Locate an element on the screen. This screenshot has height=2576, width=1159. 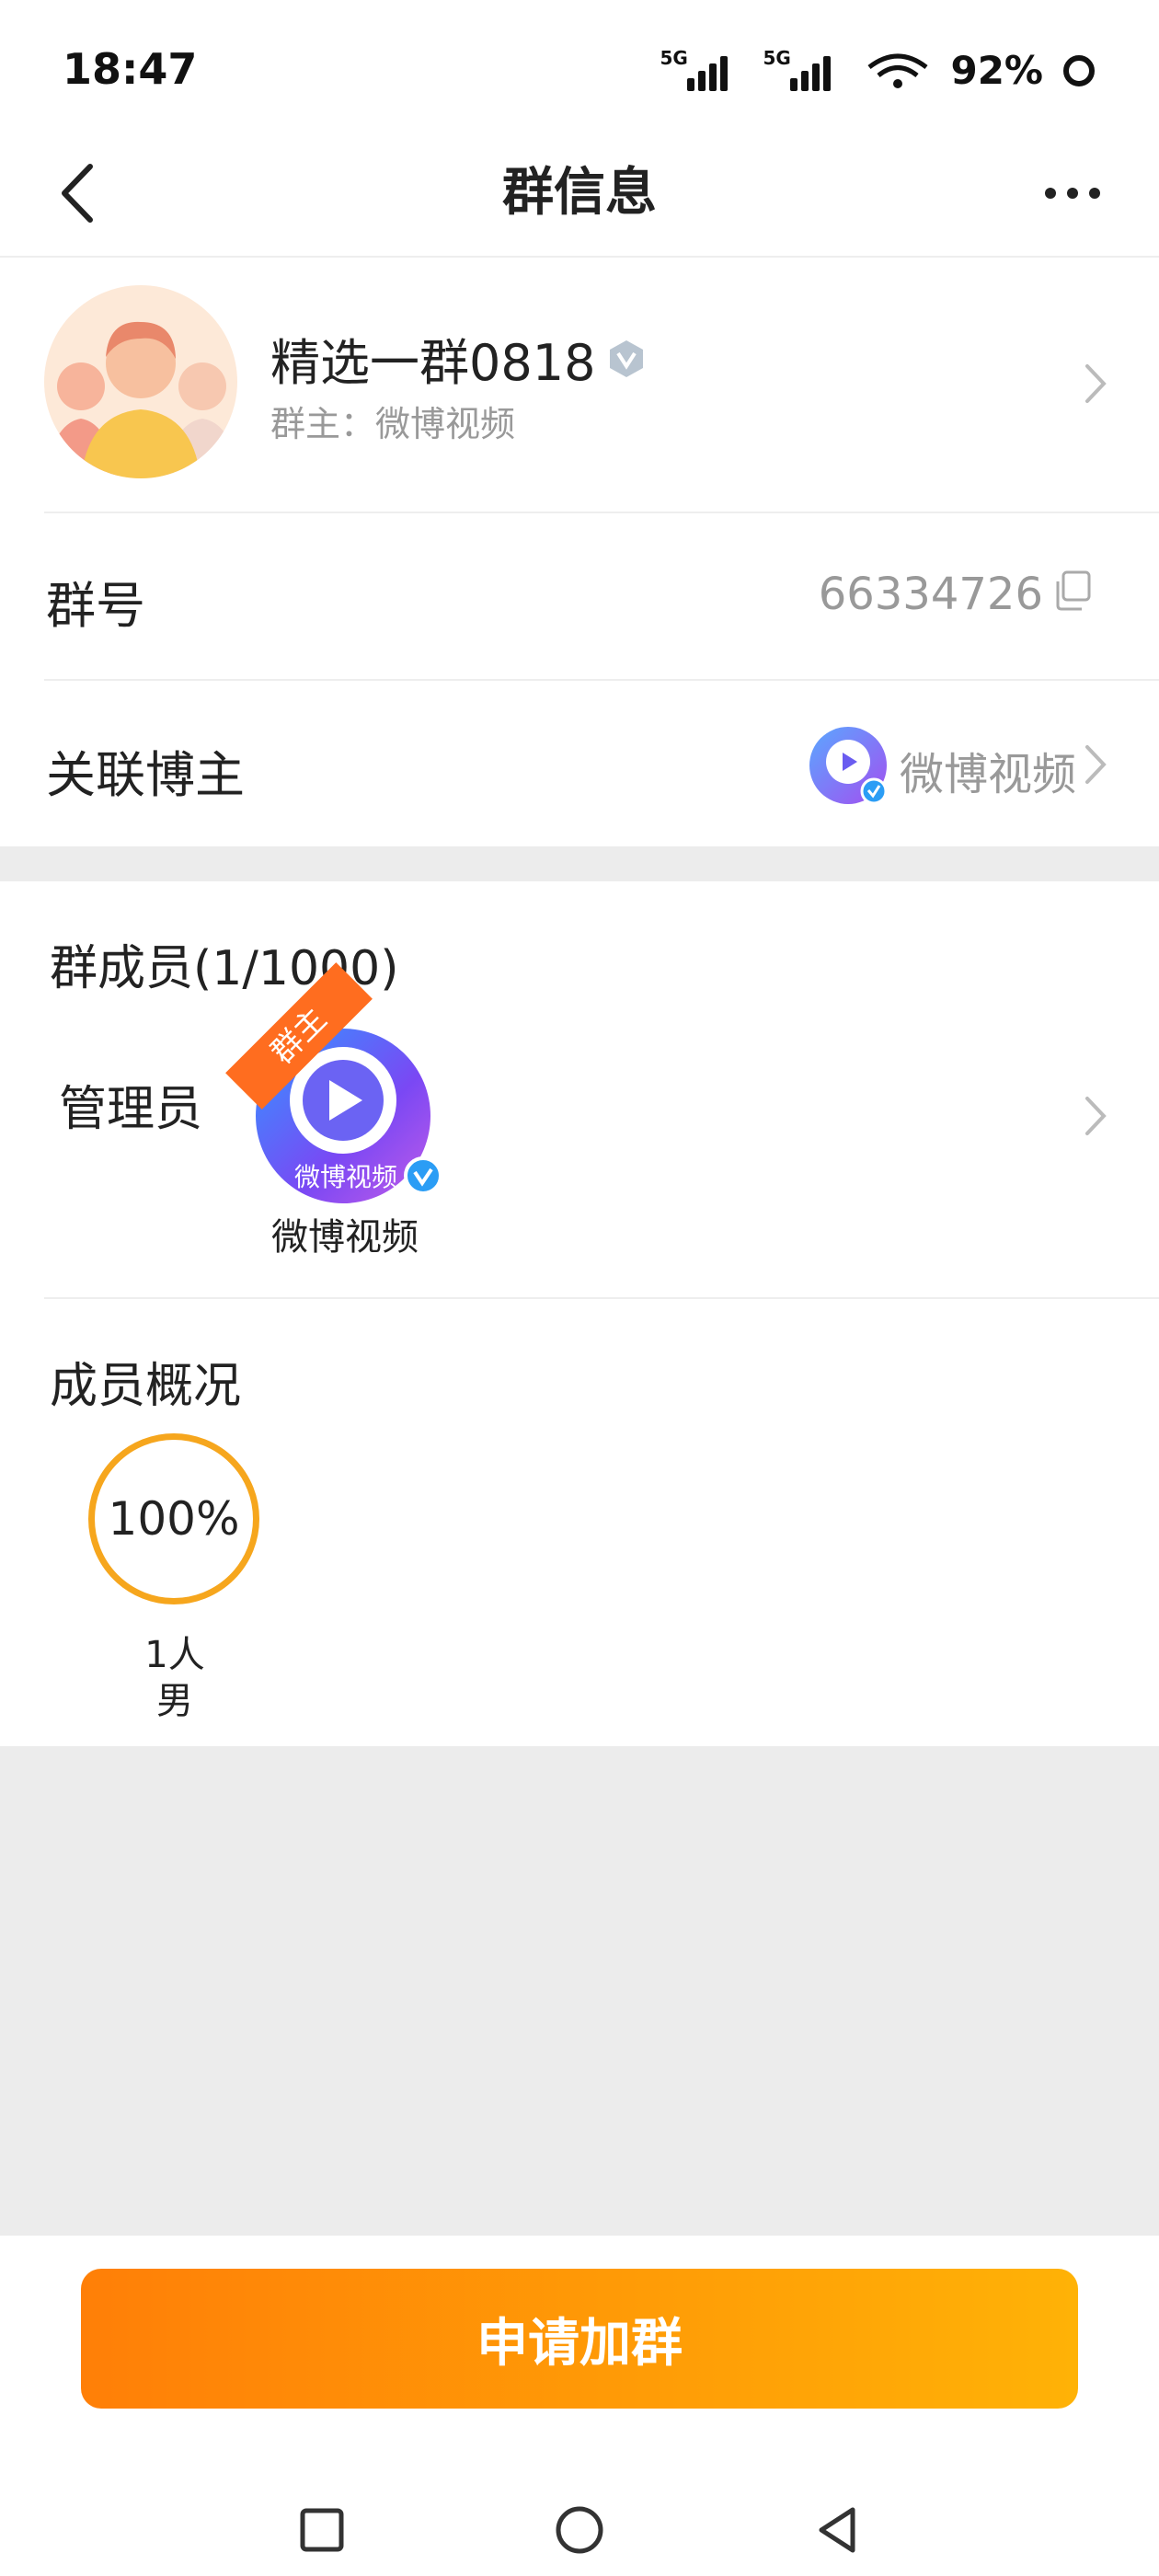
triangle-back-icon is located at coordinates (837, 2530).